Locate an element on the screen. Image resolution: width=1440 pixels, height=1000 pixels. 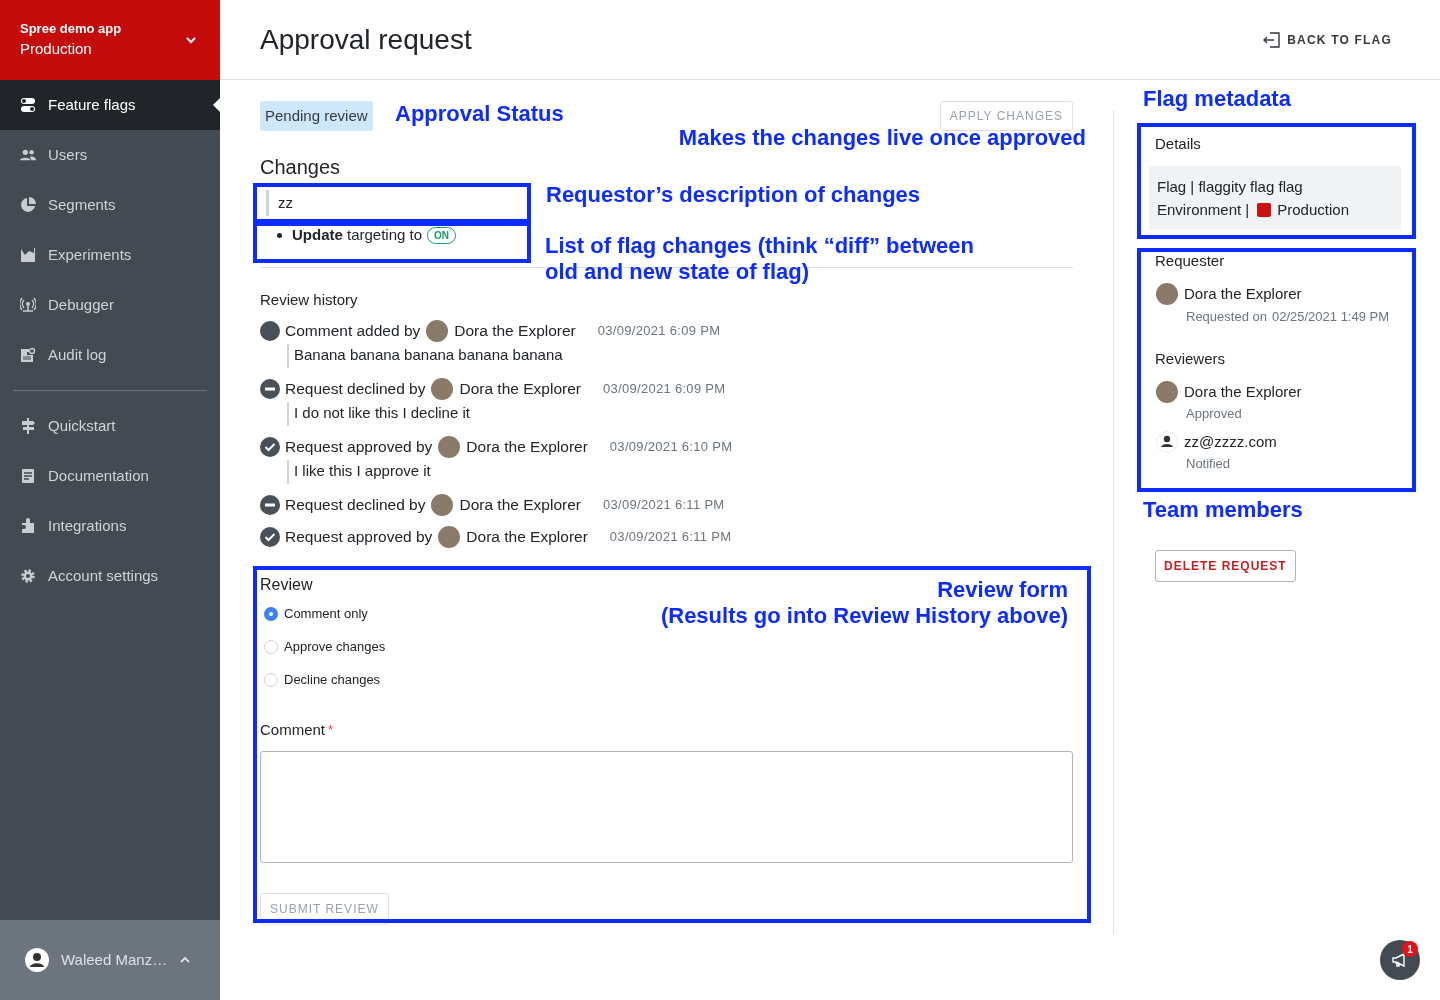
radio-option: Approve changes is located at coordinates (325, 646).